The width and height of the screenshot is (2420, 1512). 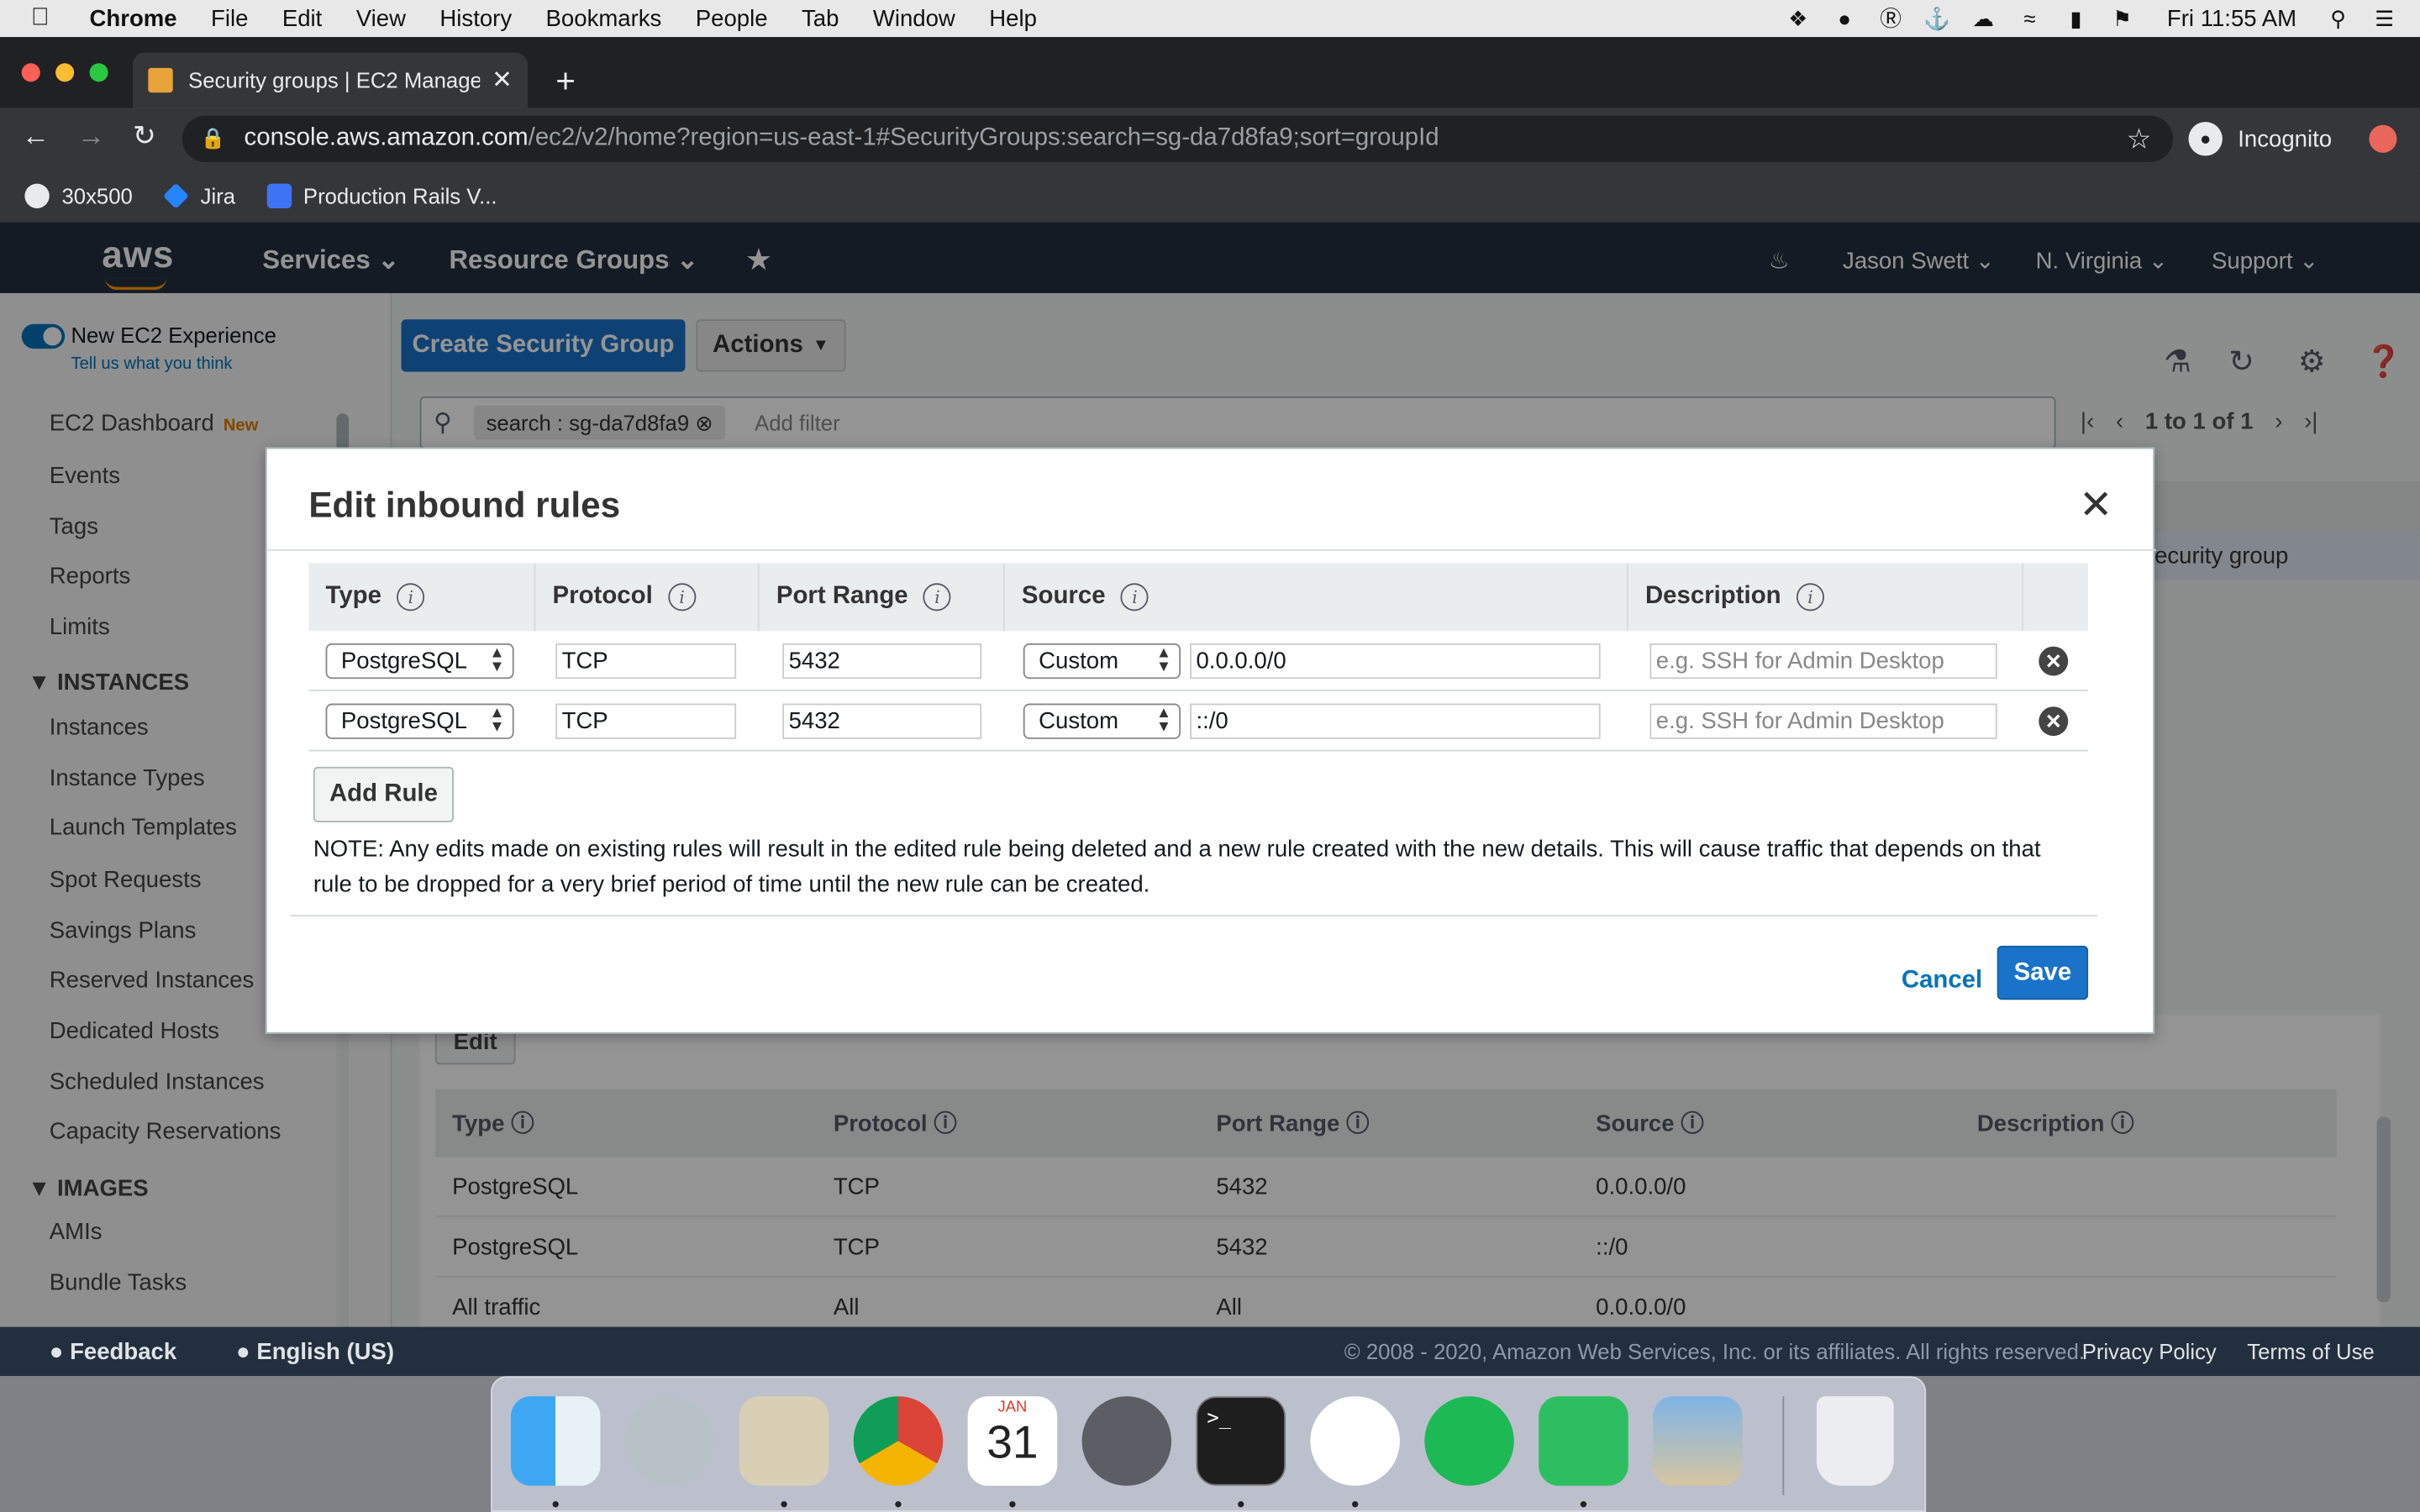 I want to click on spotlight-search-icon: ⚲, so click(x=2338, y=18).